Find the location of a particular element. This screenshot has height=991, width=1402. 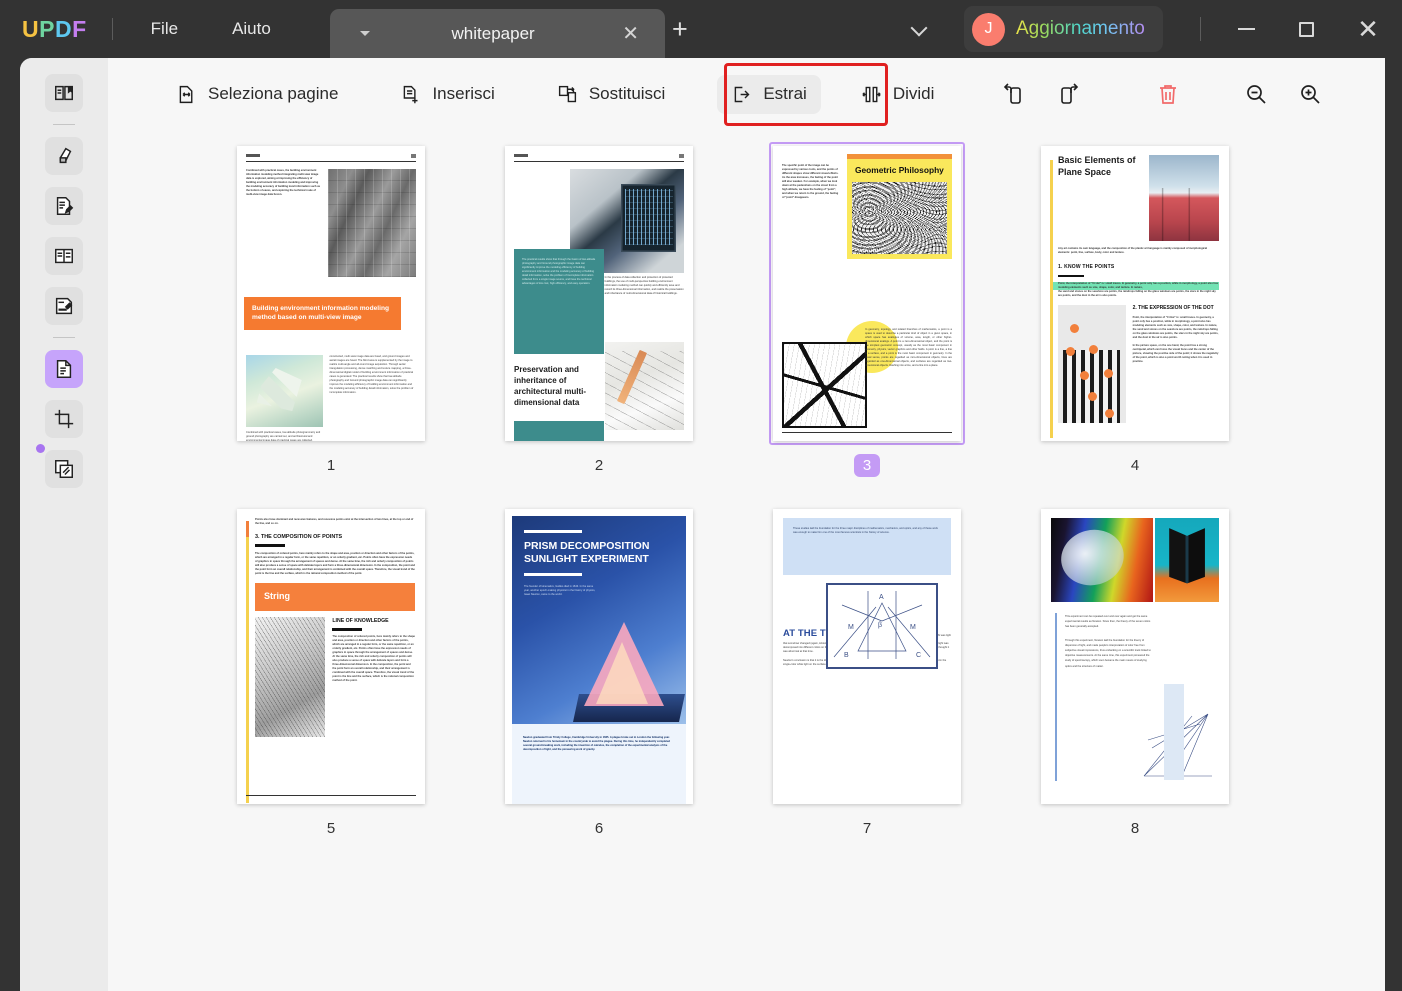

svg-text: A is located at coordinates (881, 597).